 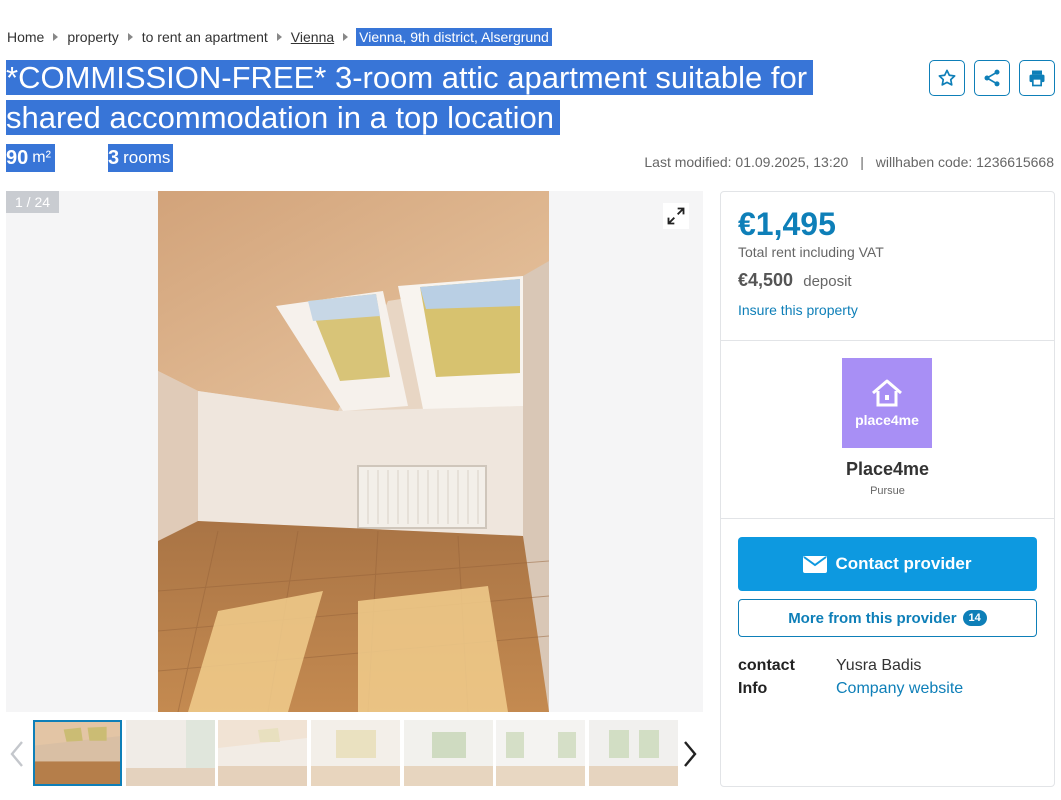 I want to click on provider-logo: place4me, so click(x=887, y=403).